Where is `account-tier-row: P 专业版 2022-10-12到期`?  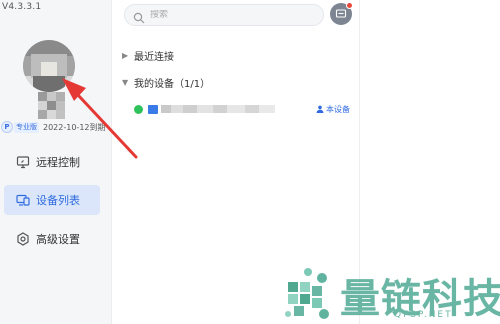
account-tier-row: P 专业版 2022-10-12到期 is located at coordinates (53, 127).